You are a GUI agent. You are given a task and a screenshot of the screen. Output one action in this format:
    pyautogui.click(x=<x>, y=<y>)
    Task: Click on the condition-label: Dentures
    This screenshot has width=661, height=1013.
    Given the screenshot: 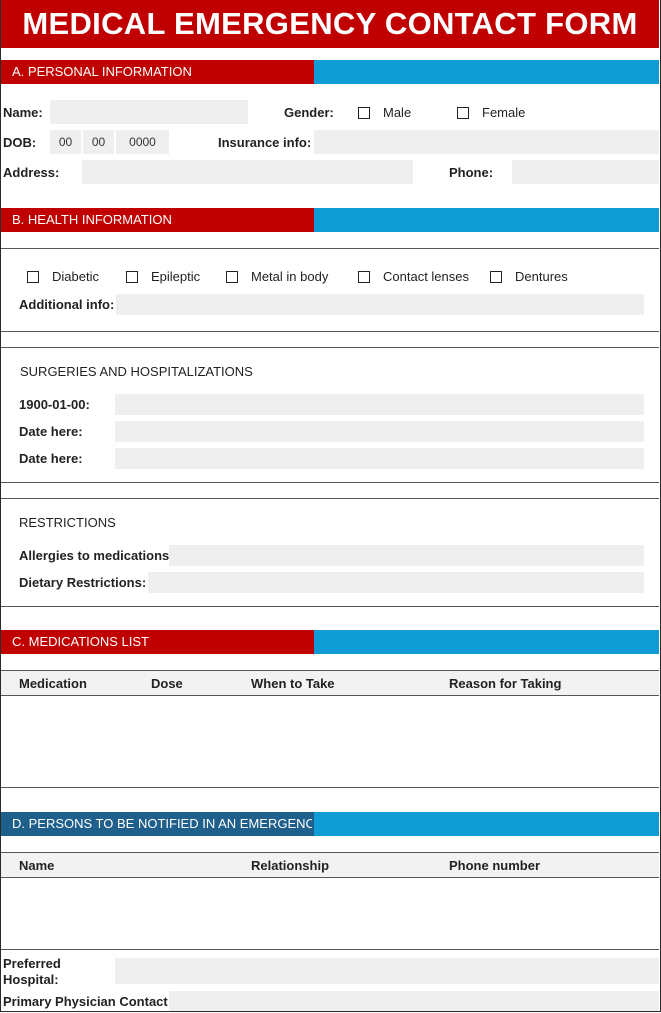 What is the action you would take?
    pyautogui.click(x=541, y=276)
    